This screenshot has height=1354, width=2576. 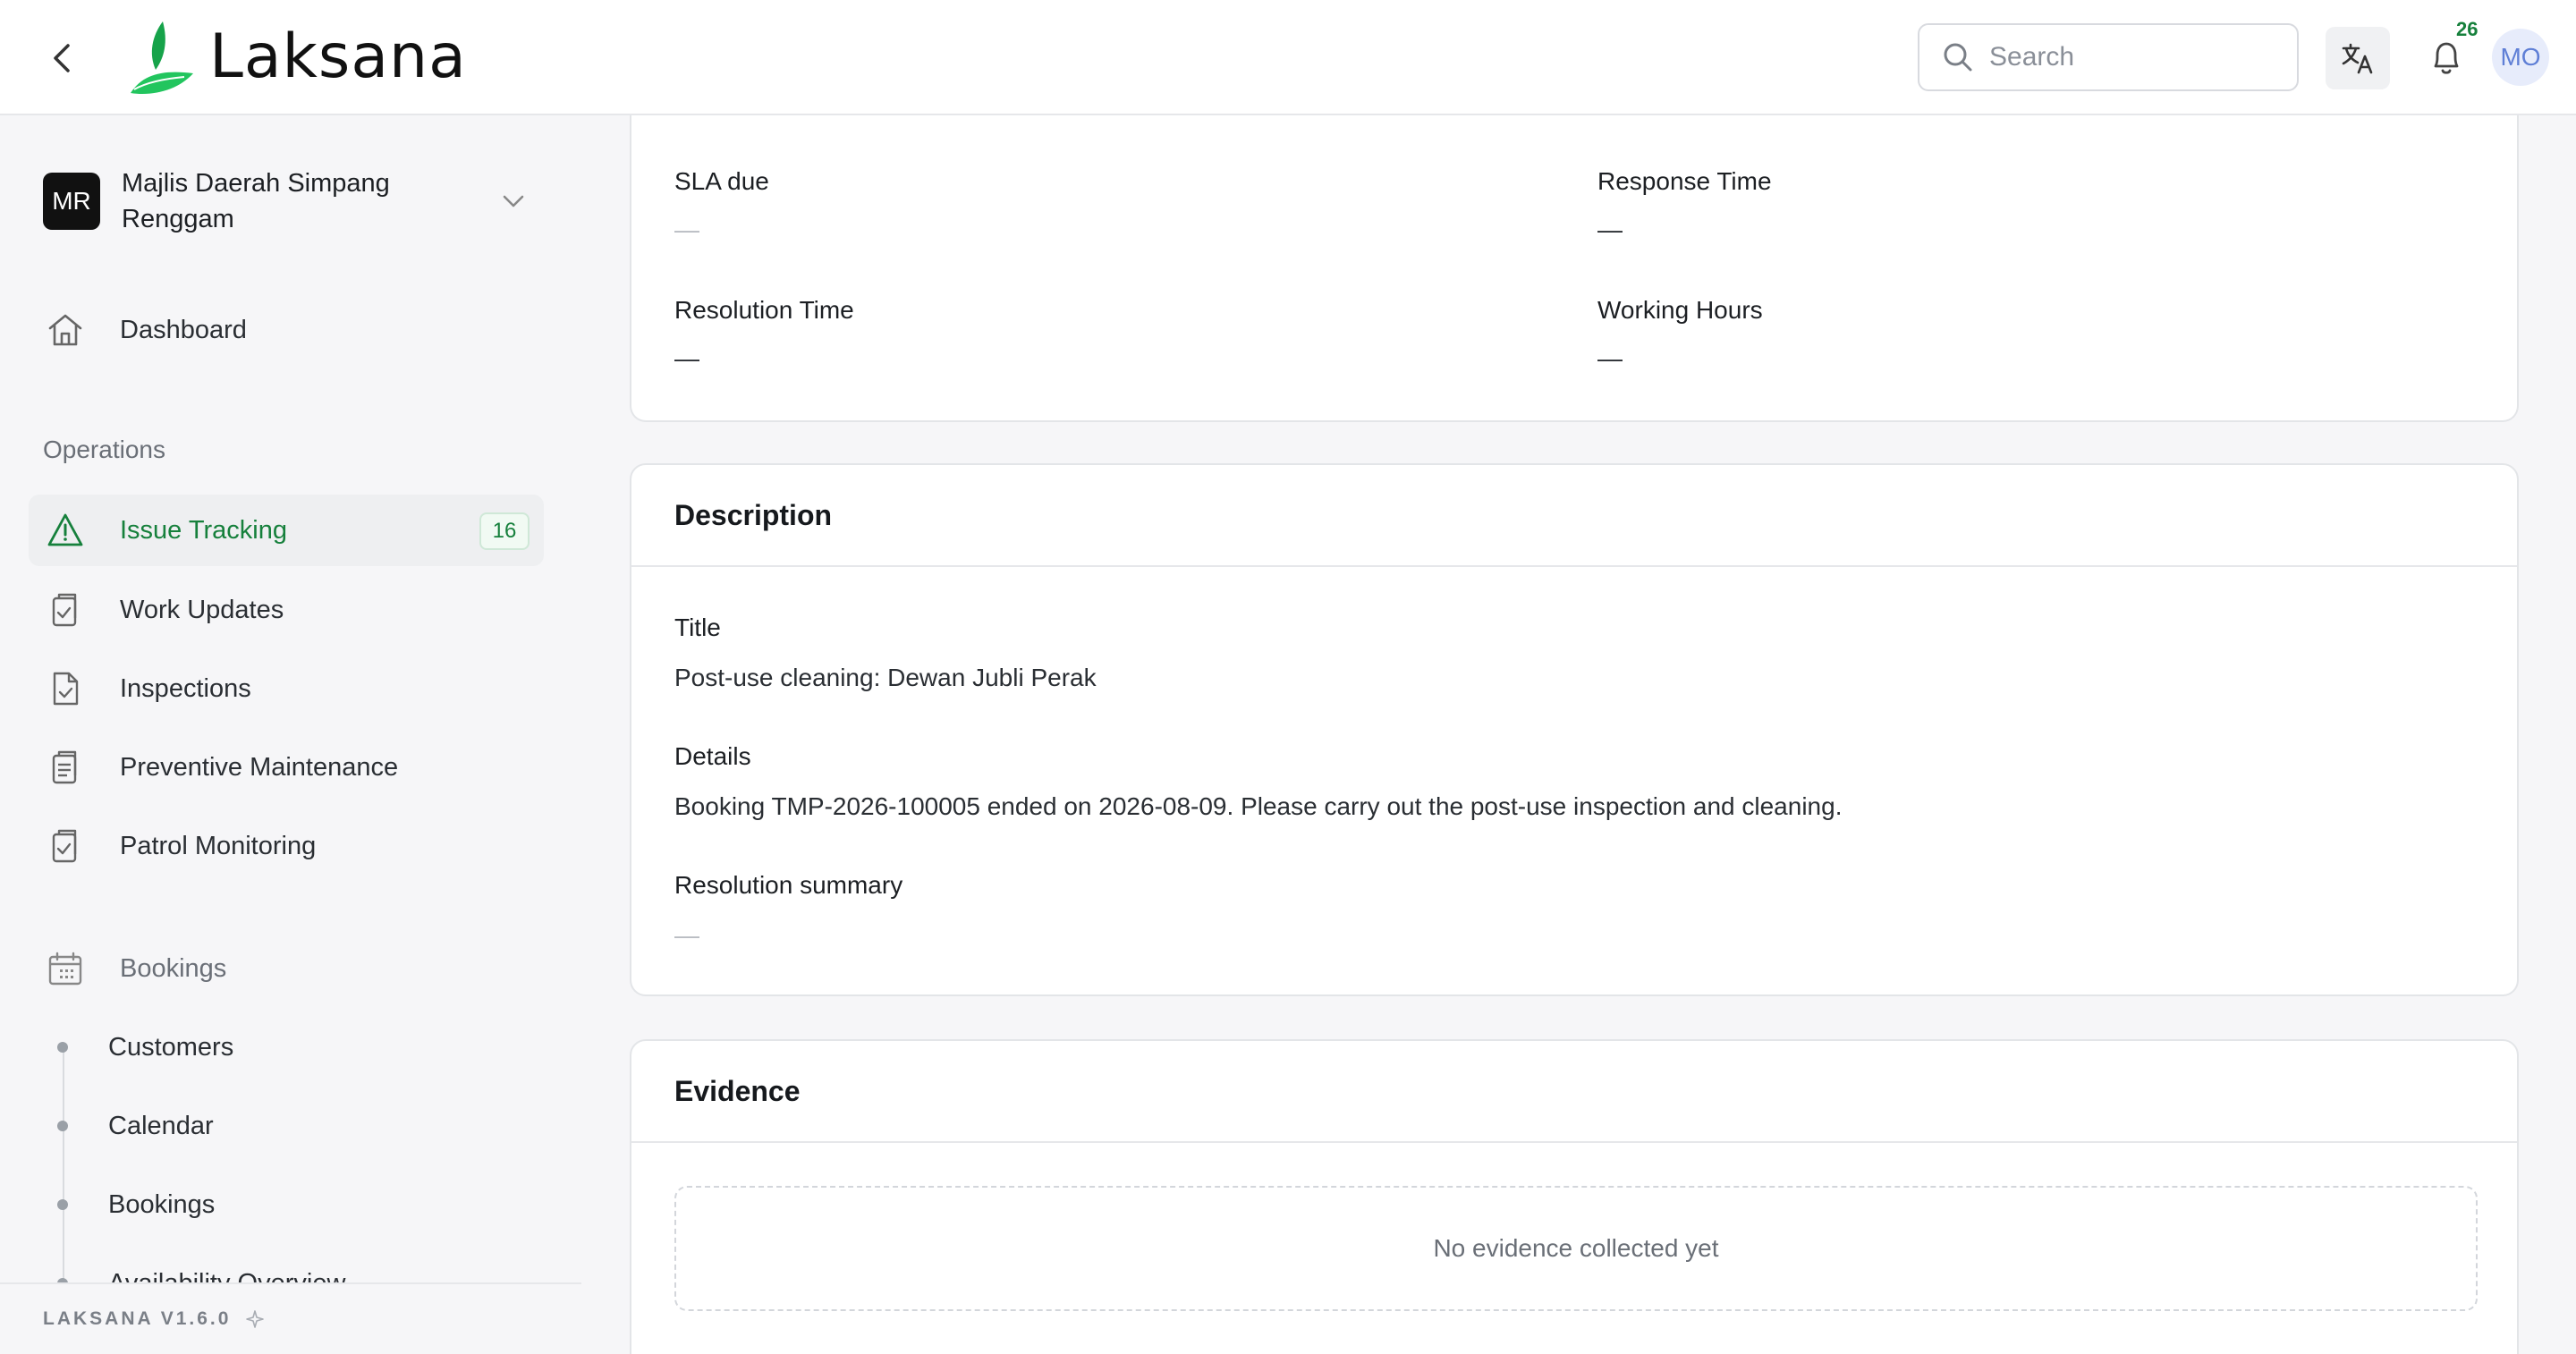 I want to click on app-logo: Laksana, so click(x=296, y=56).